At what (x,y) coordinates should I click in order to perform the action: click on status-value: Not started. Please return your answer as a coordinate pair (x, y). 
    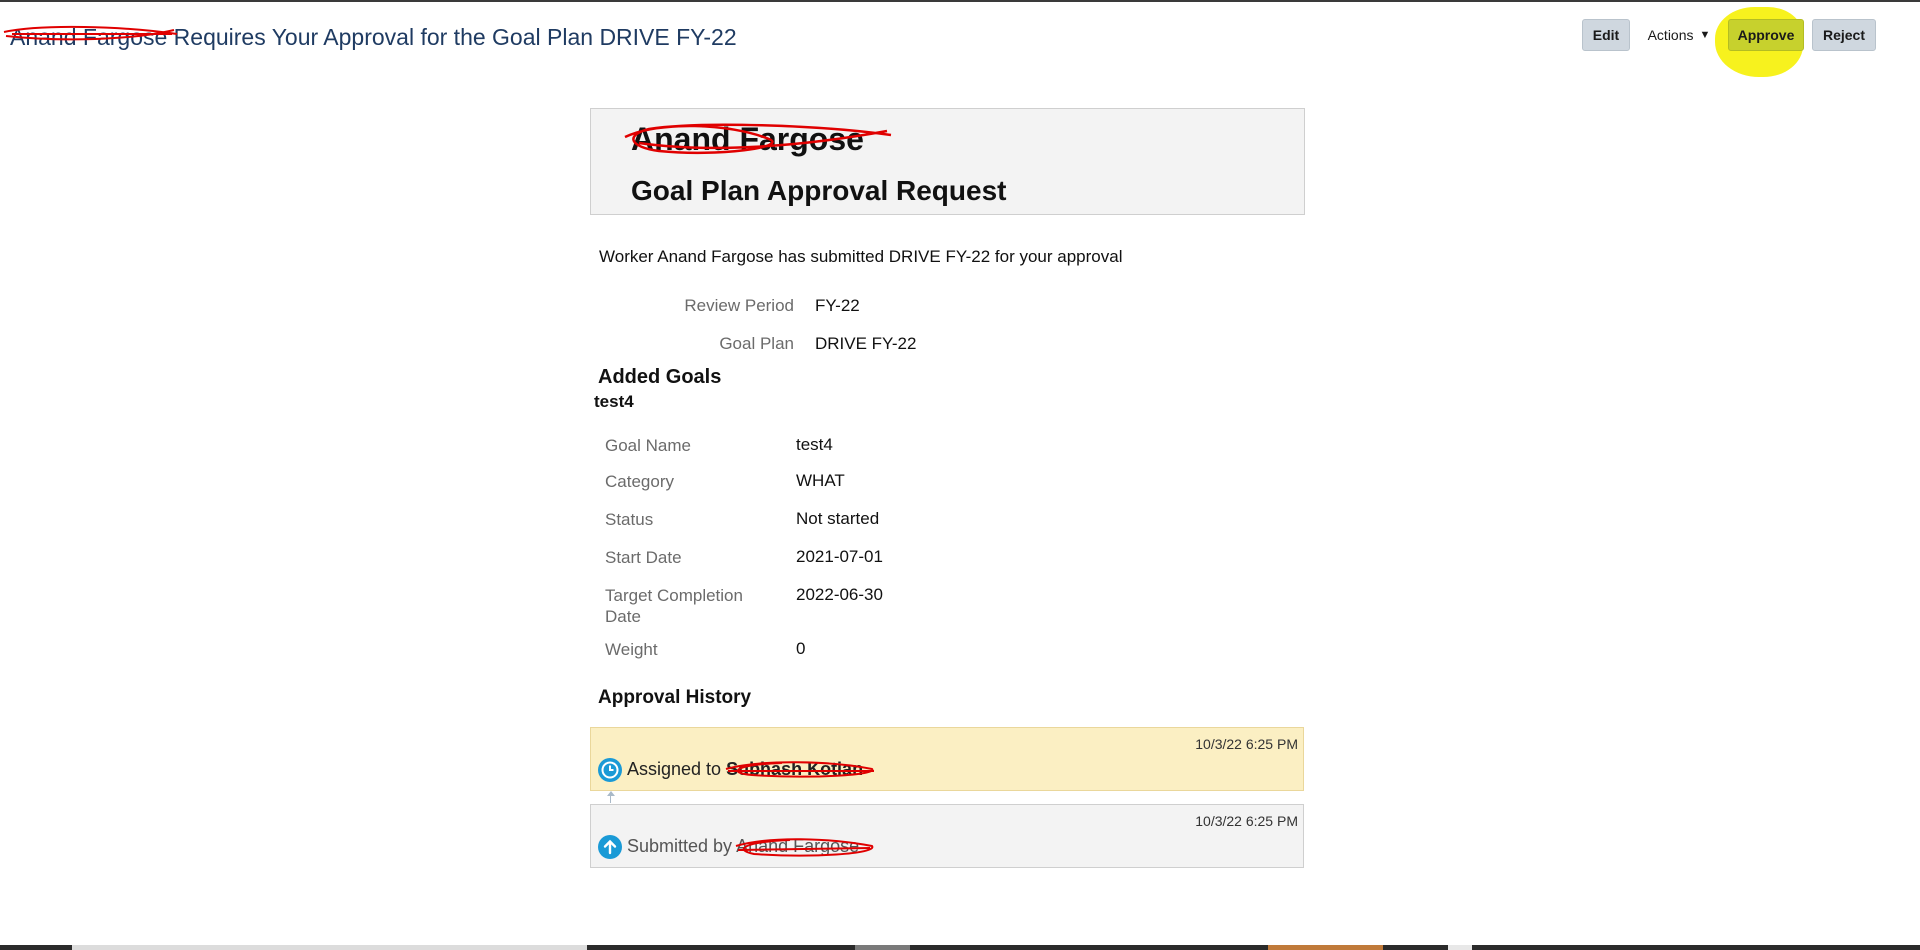
    Looking at the image, I should click on (838, 518).